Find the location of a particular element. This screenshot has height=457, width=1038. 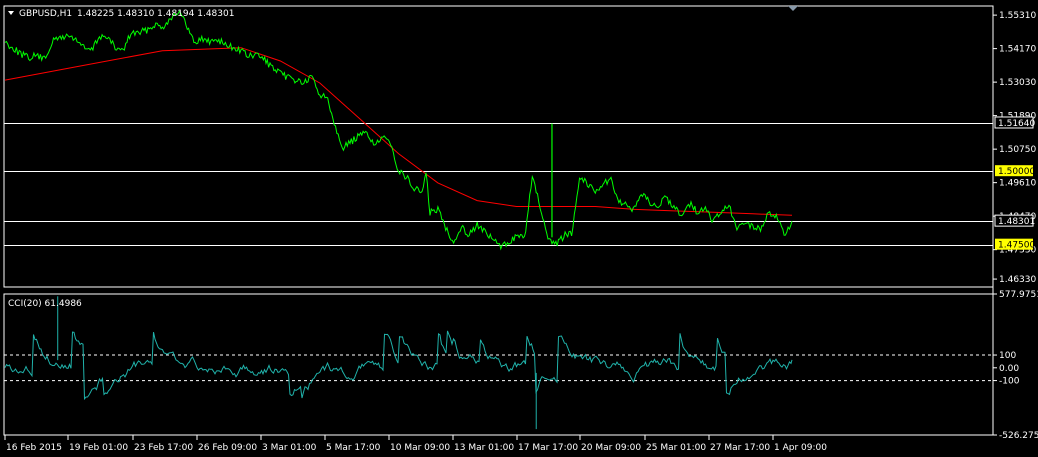

price-tick-label: 1.49610 is located at coordinates (1017, 184).